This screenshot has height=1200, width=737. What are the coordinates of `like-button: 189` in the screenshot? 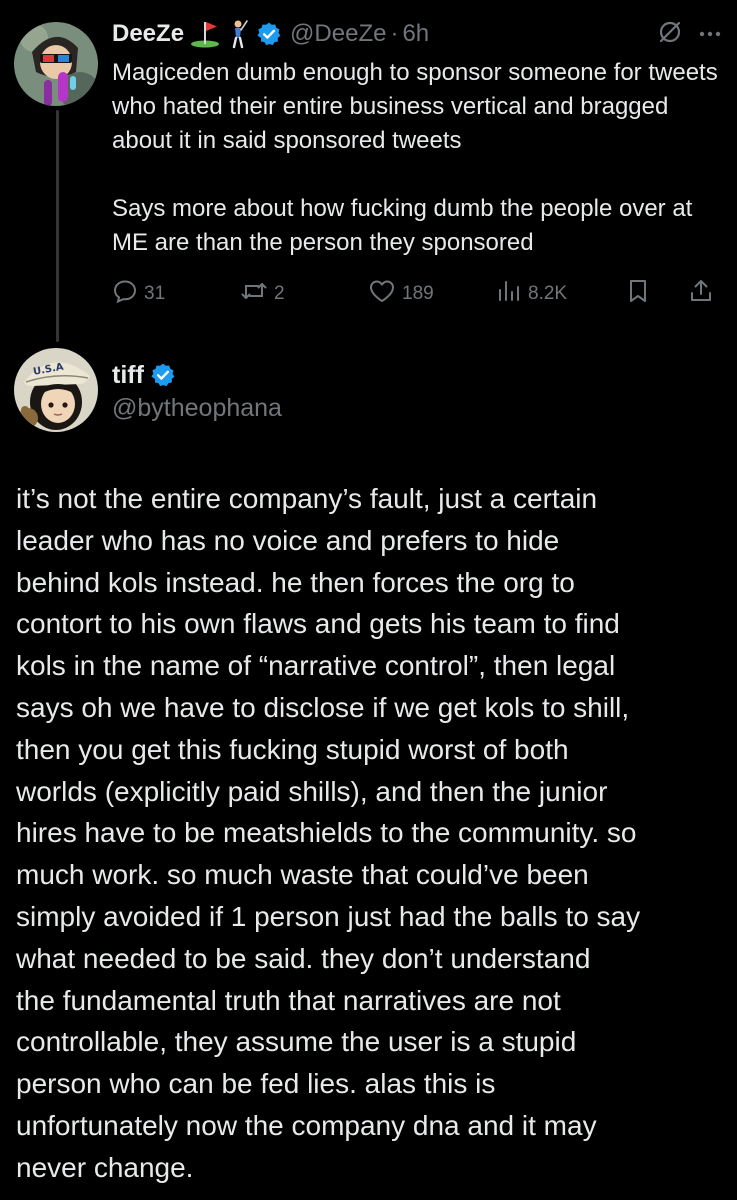 It's located at (401, 294).